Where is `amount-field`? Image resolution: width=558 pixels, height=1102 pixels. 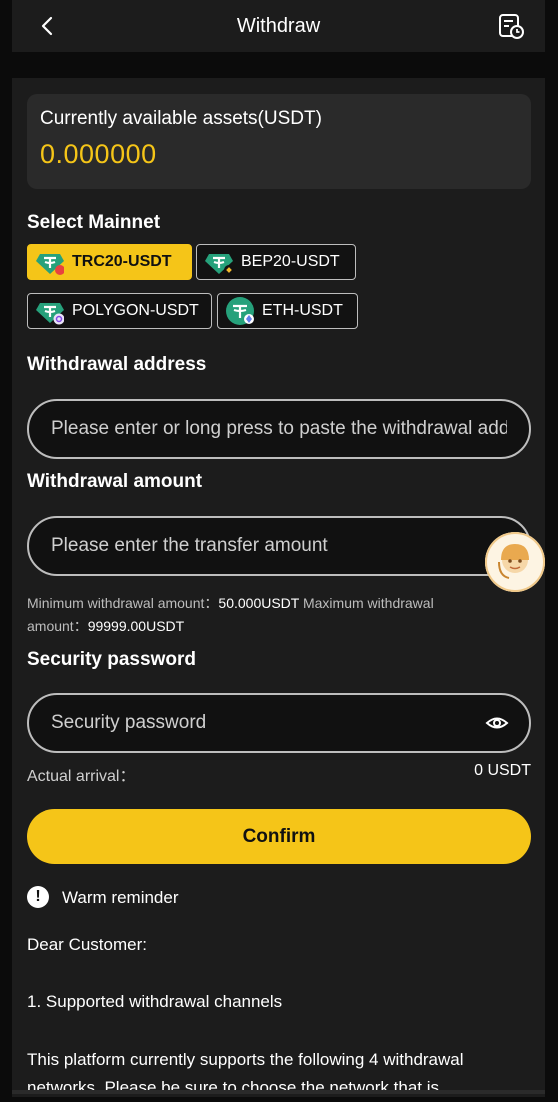
amount-field is located at coordinates (279, 546).